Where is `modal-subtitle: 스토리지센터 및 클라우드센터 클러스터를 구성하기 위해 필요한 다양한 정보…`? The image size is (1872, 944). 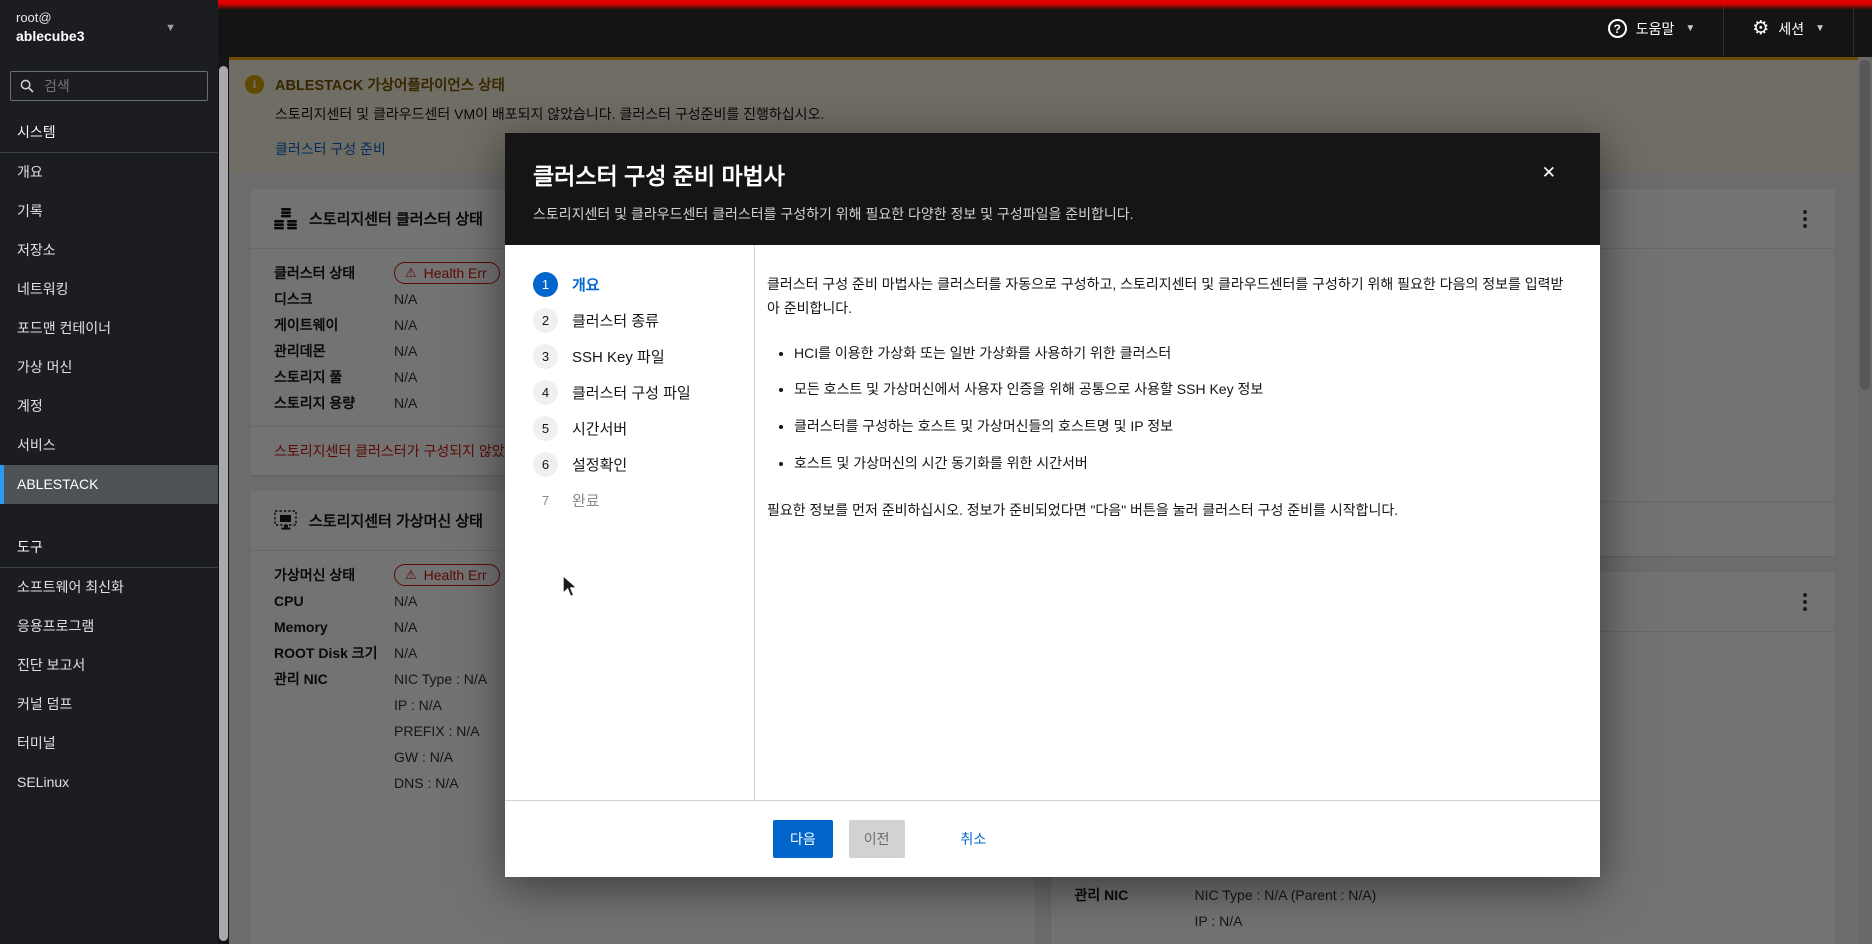 modal-subtitle: 스토리지센터 및 클라우드센터 클러스터를 구성하기 위해 필요한 다양한 정보… is located at coordinates (833, 214).